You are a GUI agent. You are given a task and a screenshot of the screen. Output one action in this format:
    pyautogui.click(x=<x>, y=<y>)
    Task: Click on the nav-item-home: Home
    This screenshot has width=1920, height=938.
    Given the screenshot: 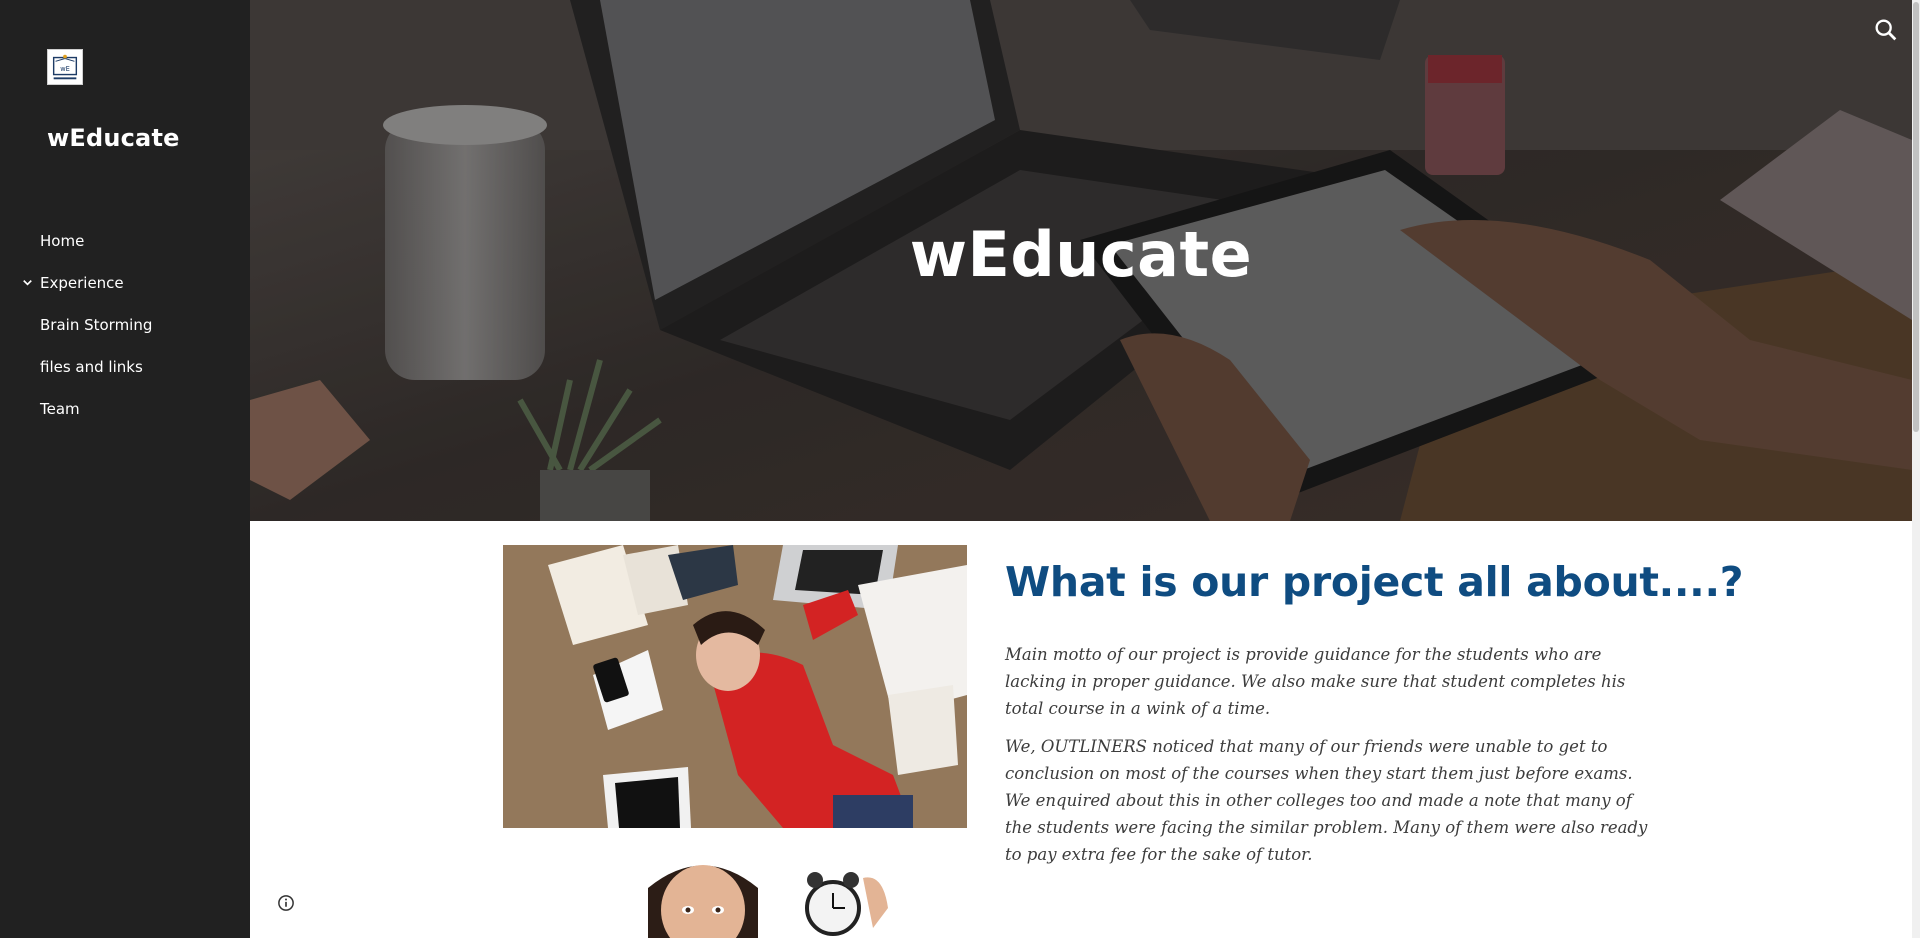 What is the action you would take?
    pyautogui.click(x=125, y=247)
    